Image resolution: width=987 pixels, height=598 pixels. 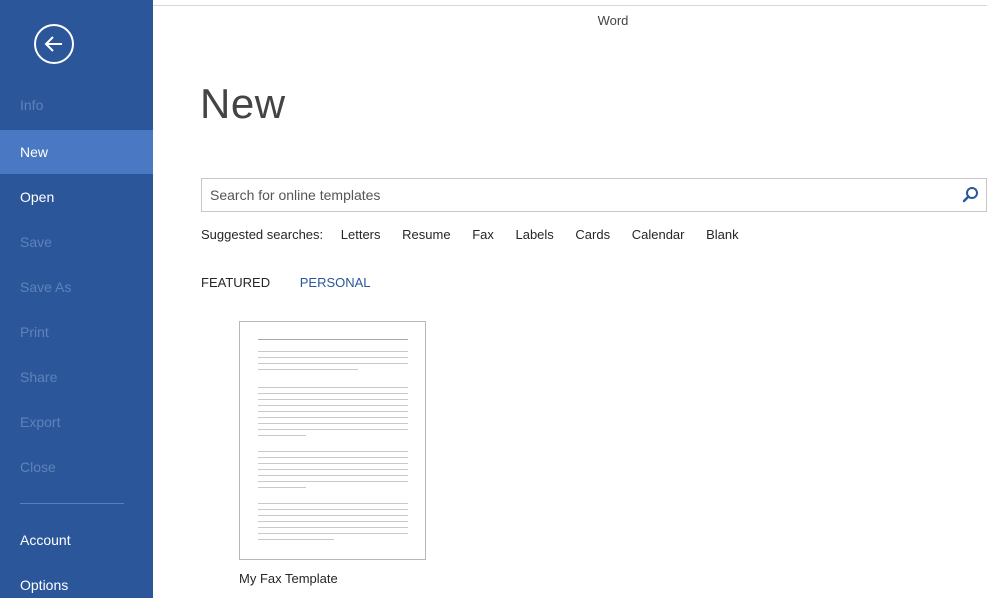 I want to click on template-tabs: FEATURED PERSONAL, so click(x=299, y=282).